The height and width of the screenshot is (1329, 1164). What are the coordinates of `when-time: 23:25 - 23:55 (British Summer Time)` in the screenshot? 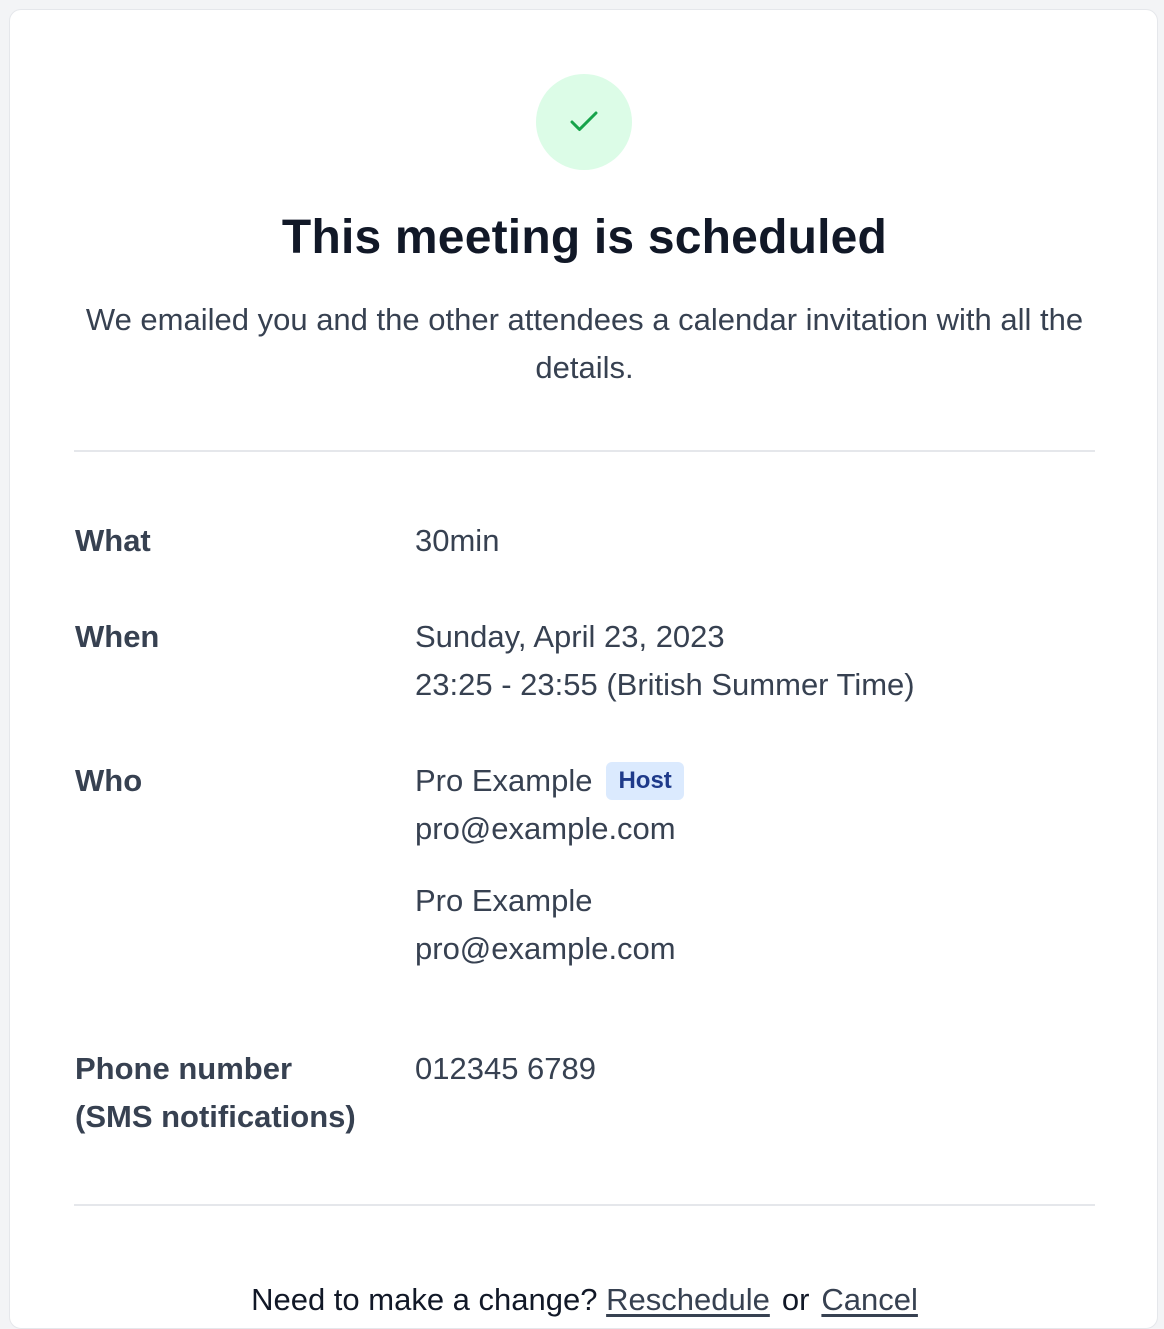 It's located at (665, 684).